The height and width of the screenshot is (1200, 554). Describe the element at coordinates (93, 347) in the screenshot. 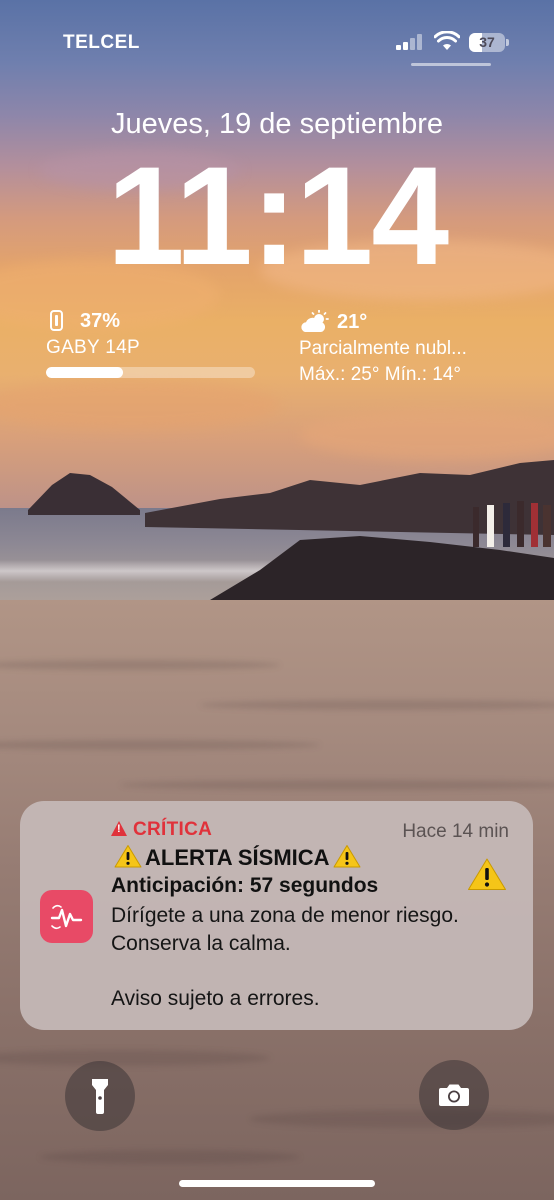

I see `battery-widget-device: GABY 14P` at that location.